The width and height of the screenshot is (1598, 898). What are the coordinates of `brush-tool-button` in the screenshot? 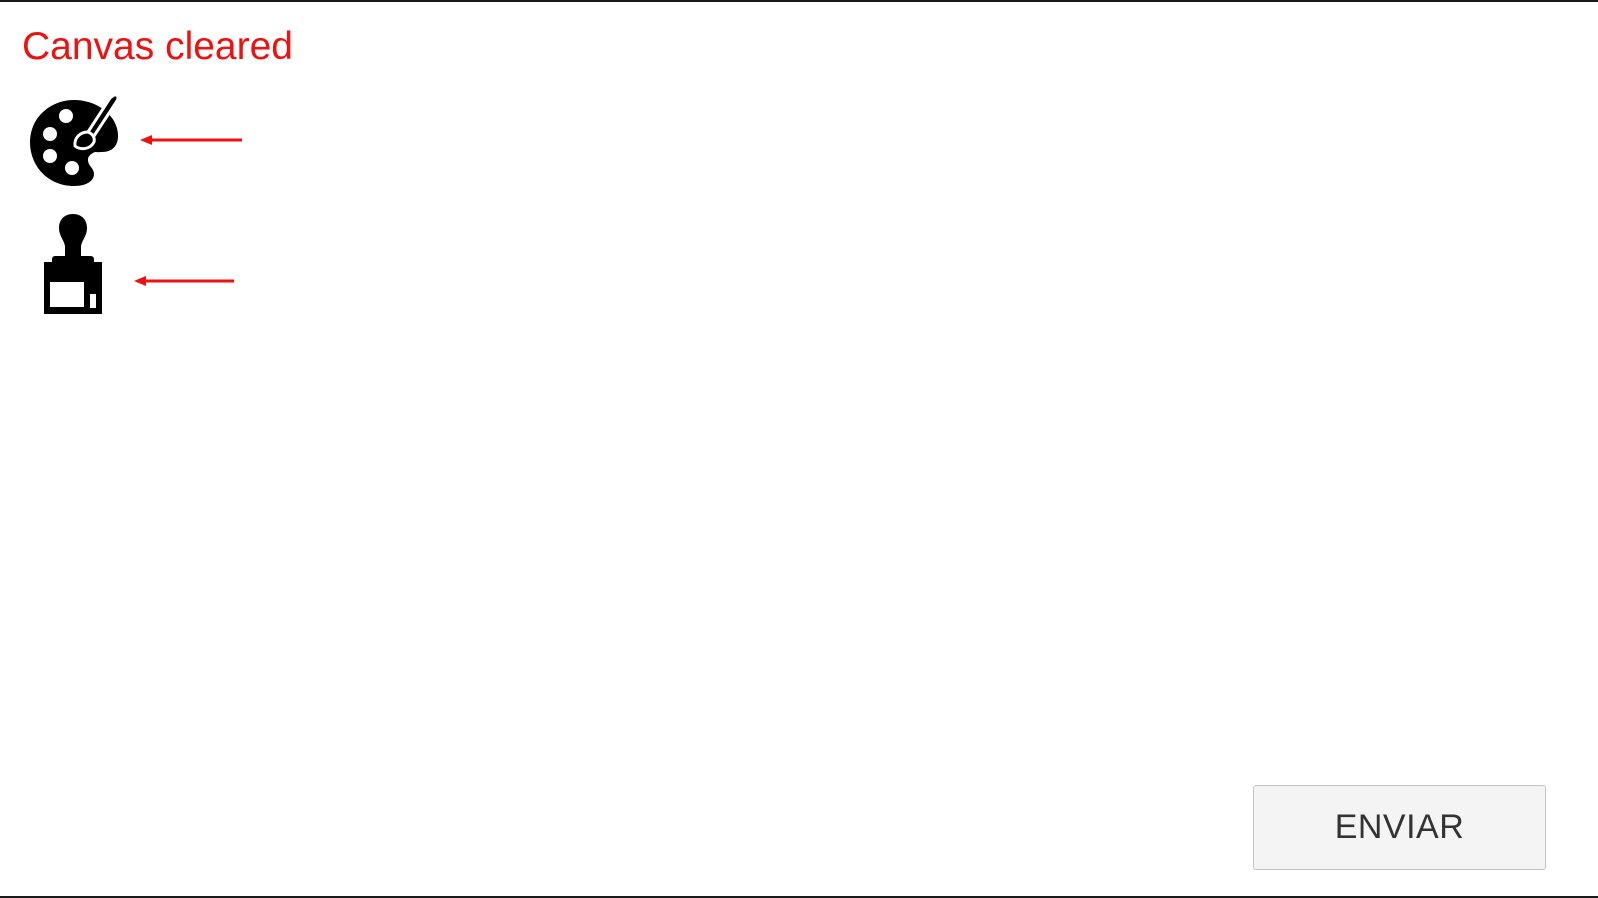 It's located at (73, 265).